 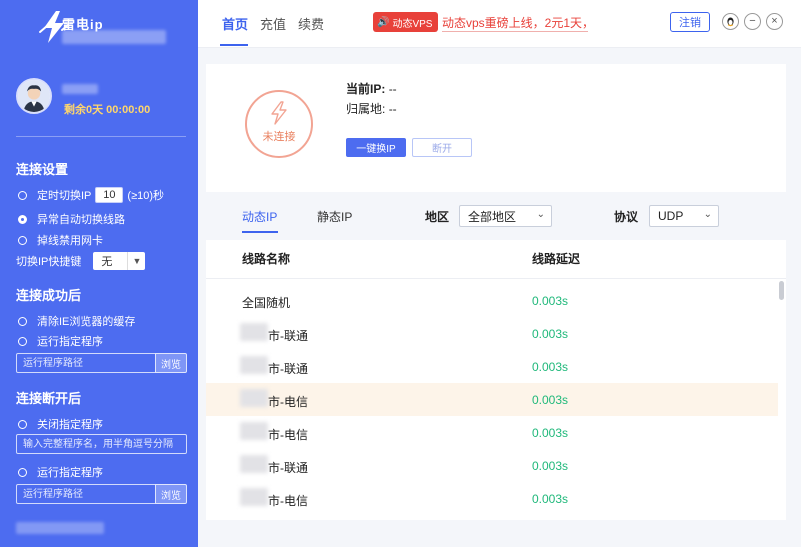 I want to click on remaining-time: 剩余0天 00:00:00, so click(x=107, y=110).